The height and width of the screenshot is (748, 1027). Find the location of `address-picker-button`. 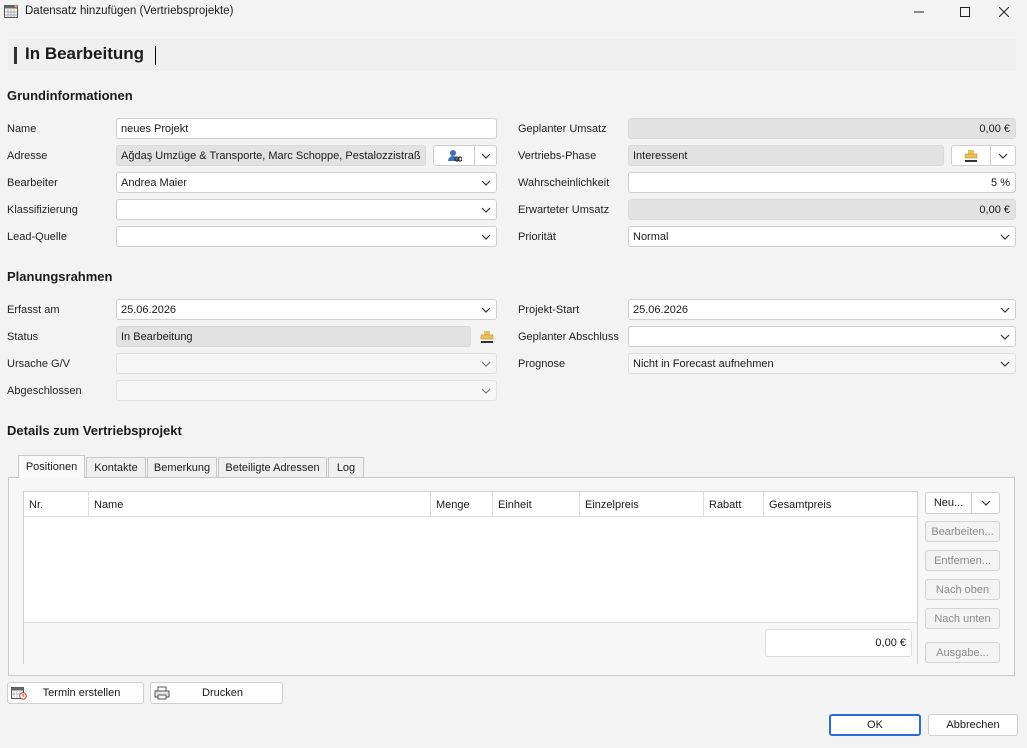

address-picker-button is located at coordinates (465, 155).